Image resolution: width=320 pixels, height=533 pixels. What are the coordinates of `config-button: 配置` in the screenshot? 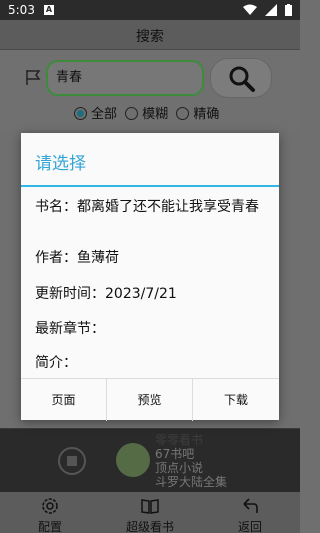 It's located at (50, 514).